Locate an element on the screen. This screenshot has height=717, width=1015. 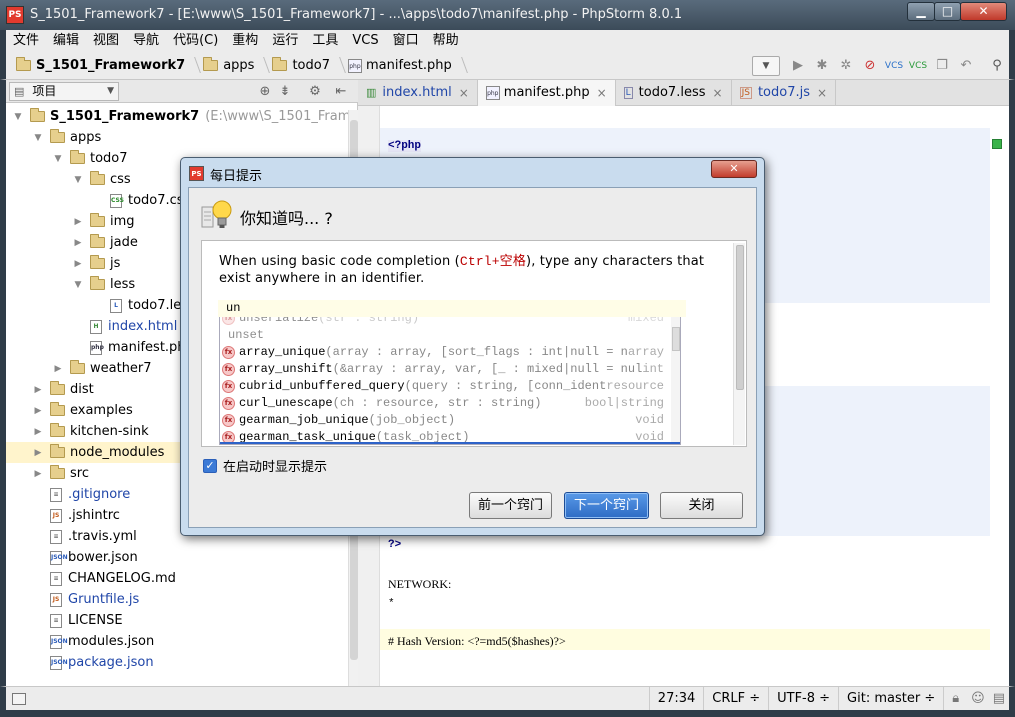
dialog-close-button: ✕ is located at coordinates (734, 169).